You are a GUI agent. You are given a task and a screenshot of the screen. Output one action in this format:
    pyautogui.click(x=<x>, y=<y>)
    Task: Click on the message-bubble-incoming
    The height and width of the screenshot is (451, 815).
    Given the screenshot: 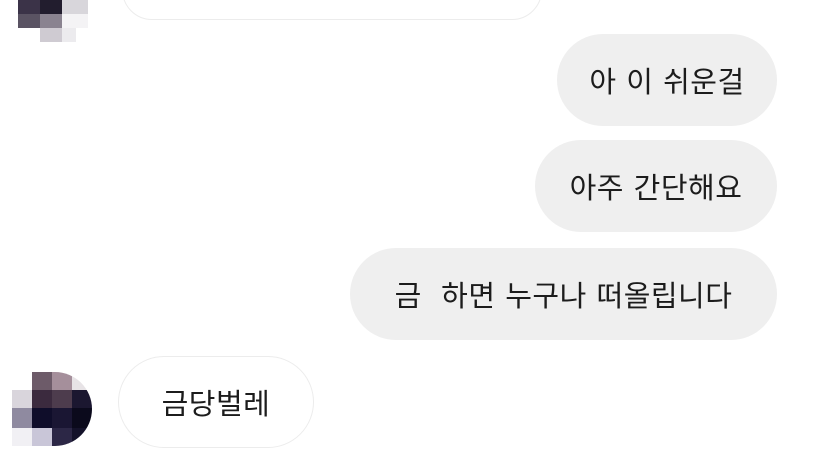 What is the action you would take?
    pyautogui.click(x=332, y=10)
    